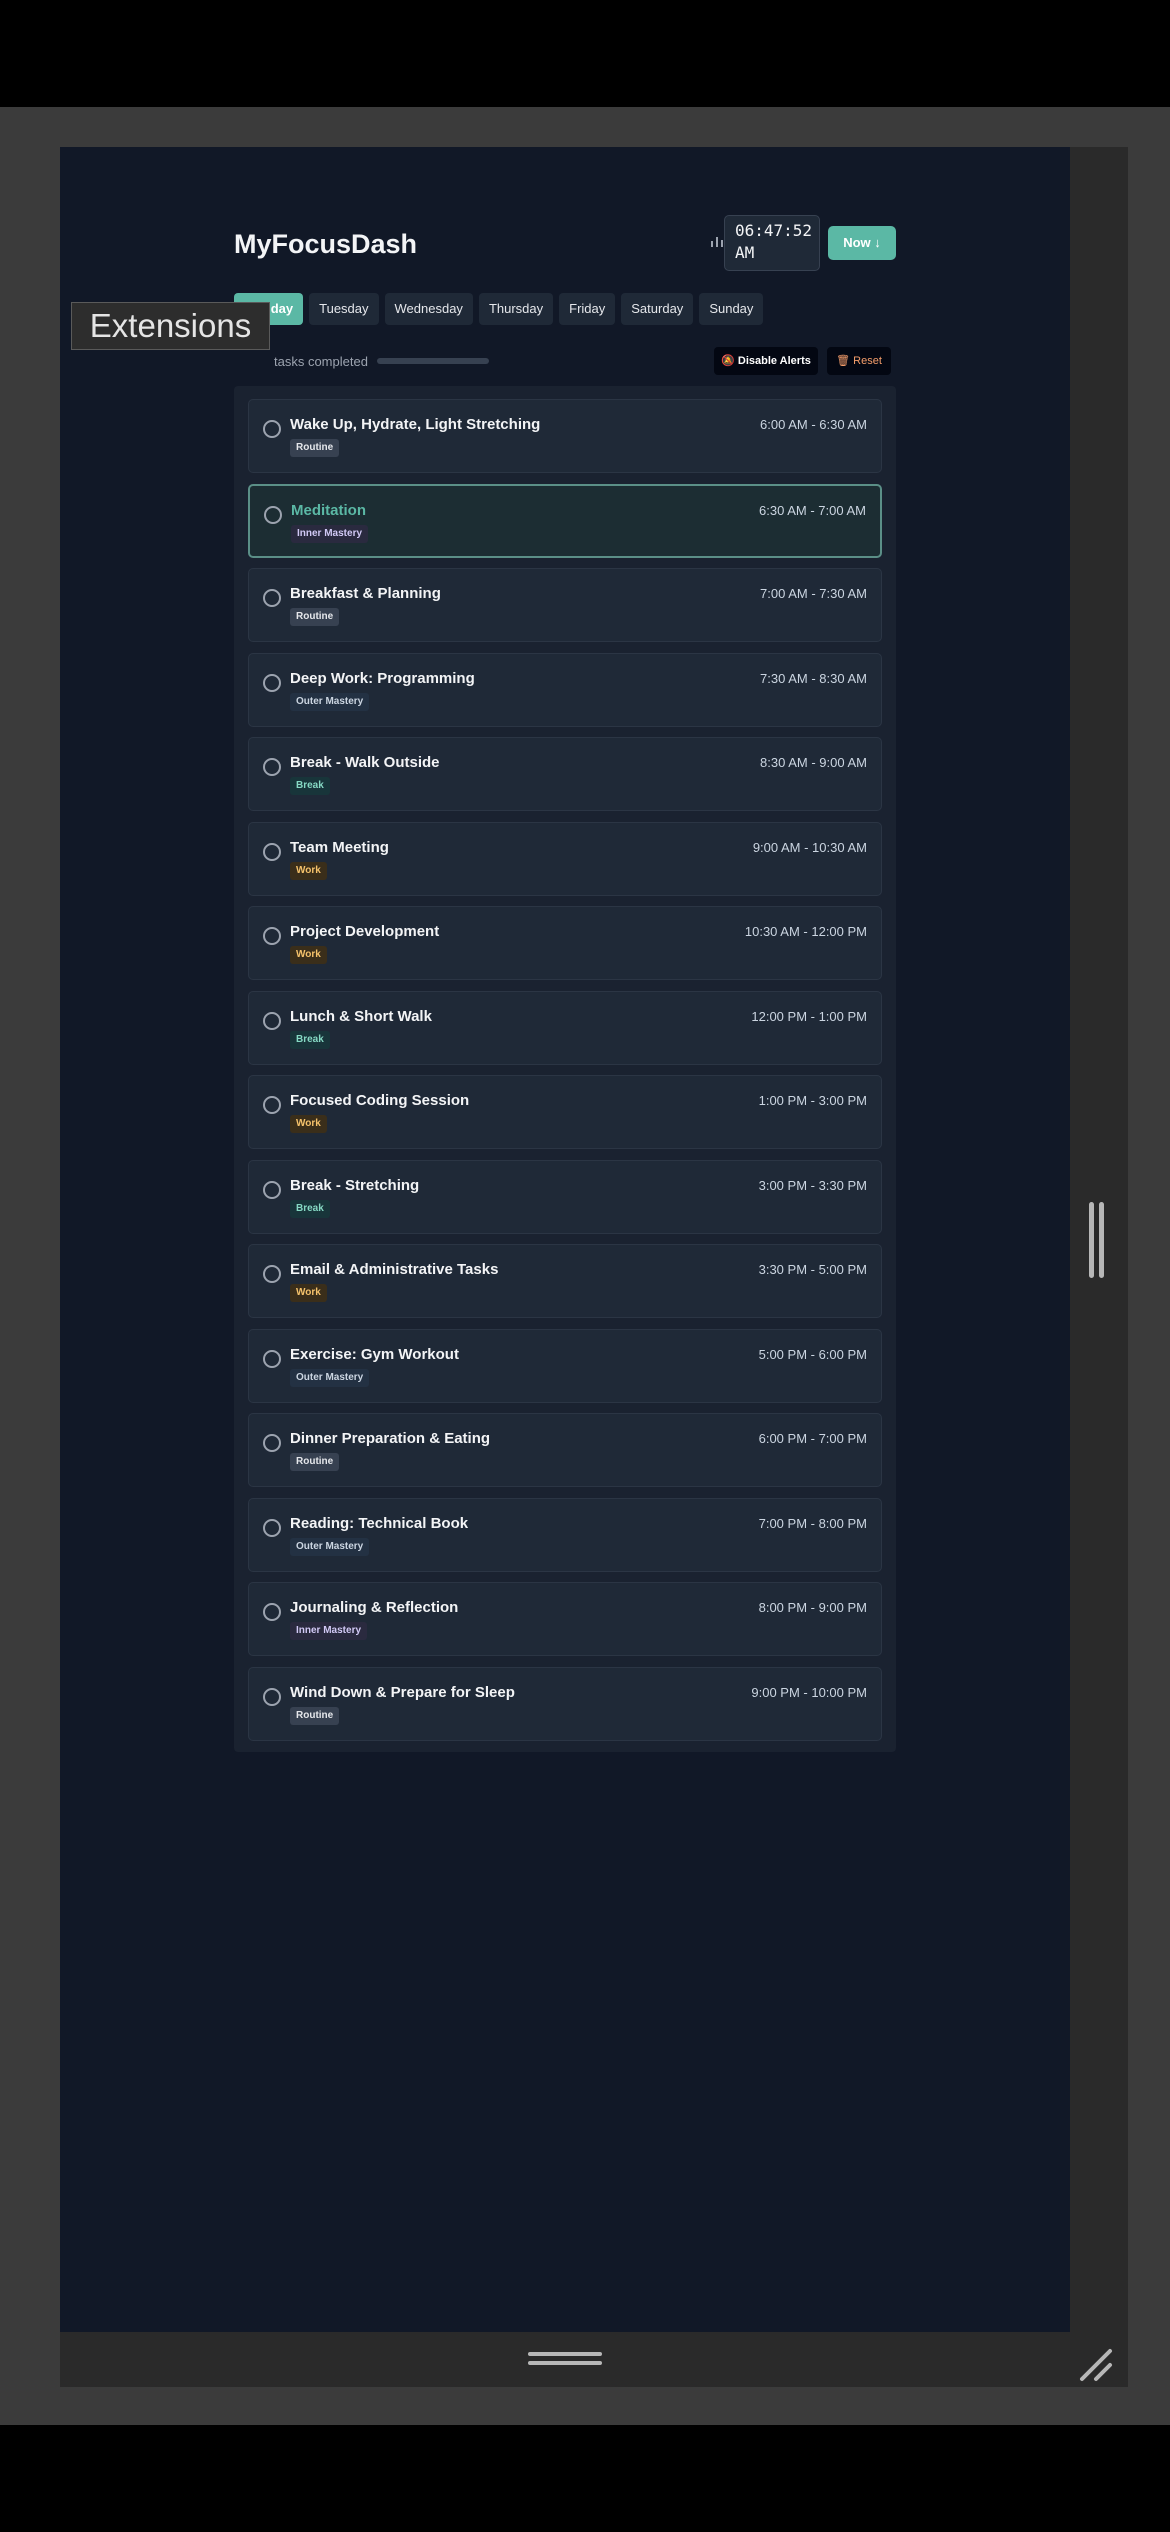 The height and width of the screenshot is (2532, 1170). Describe the element at coordinates (402, 1692) in the screenshot. I see `task-name: Wind Down & Prepare for Sleep` at that location.